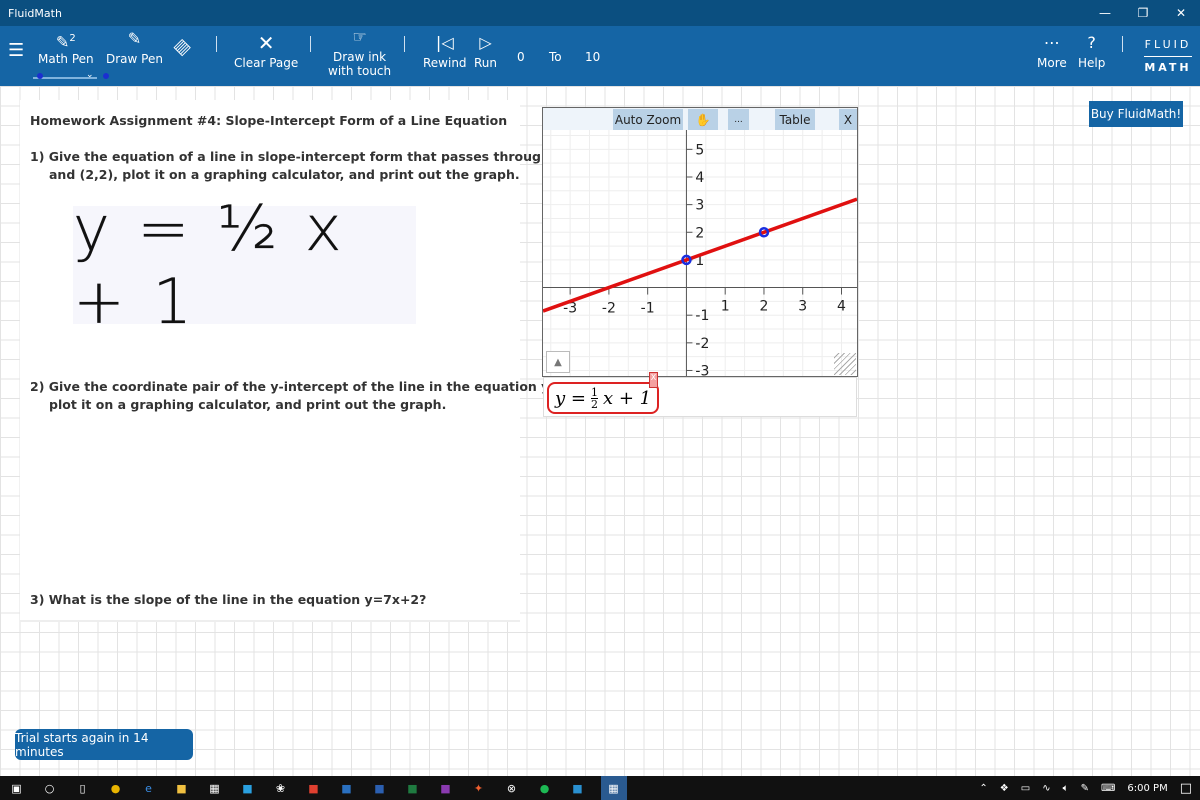 This screenshot has width=1200, height=800. What do you see at coordinates (1004, 788) in the screenshot?
I see `dropbox-icon: ❖` at bounding box center [1004, 788].